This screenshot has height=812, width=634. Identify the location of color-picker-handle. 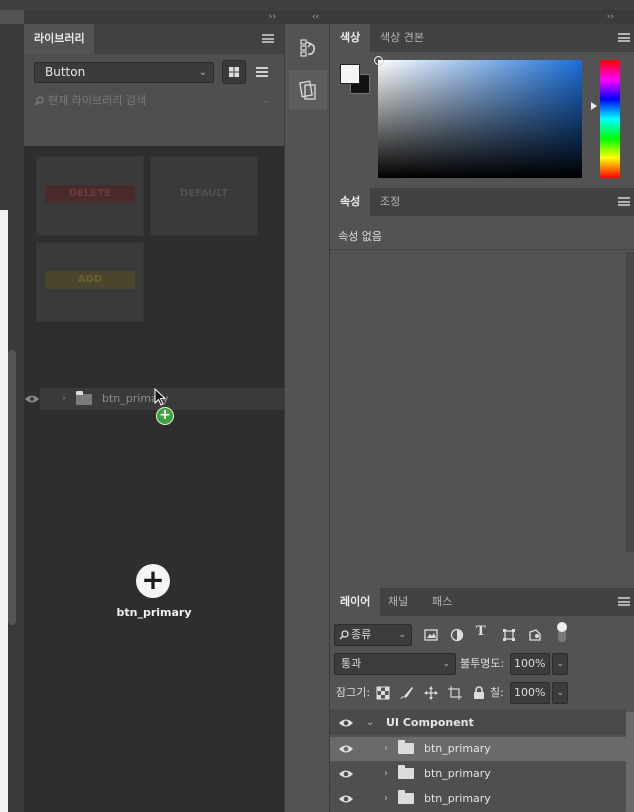
(378, 60).